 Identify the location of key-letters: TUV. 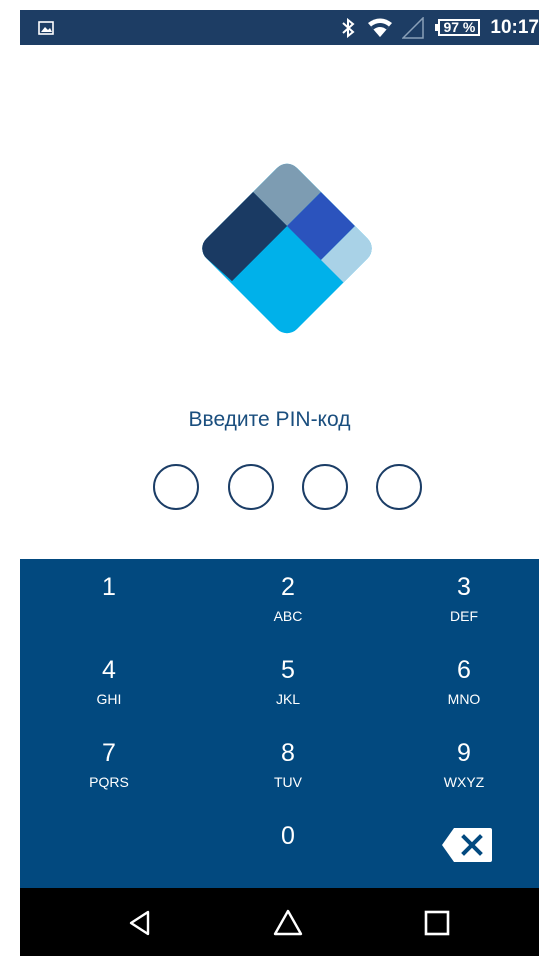
(288, 782).